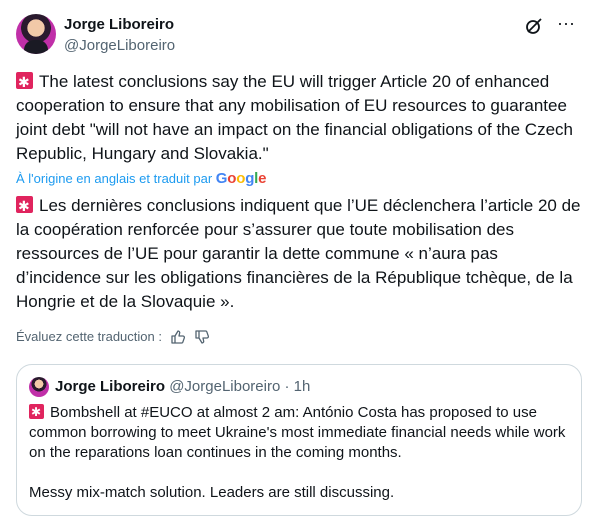 This screenshot has width=590, height=520. I want to click on thumbs-up-icon, so click(178, 337).